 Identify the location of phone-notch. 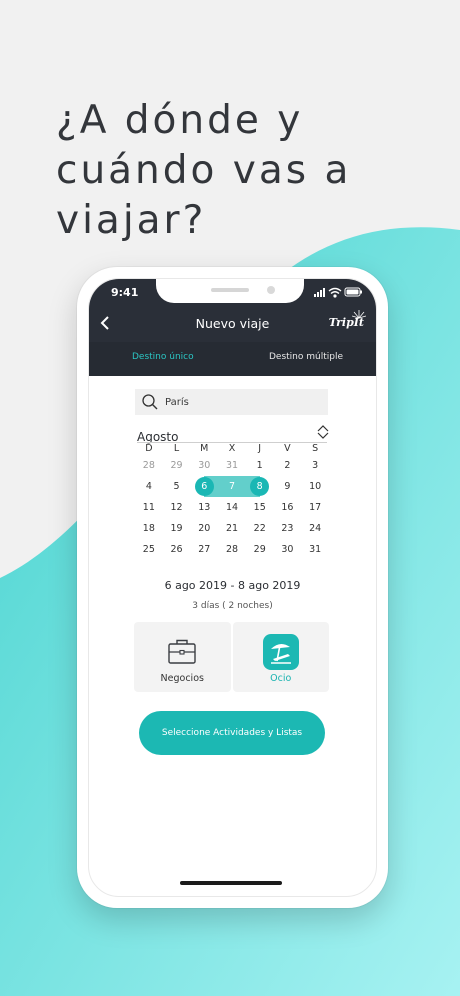
(230, 291).